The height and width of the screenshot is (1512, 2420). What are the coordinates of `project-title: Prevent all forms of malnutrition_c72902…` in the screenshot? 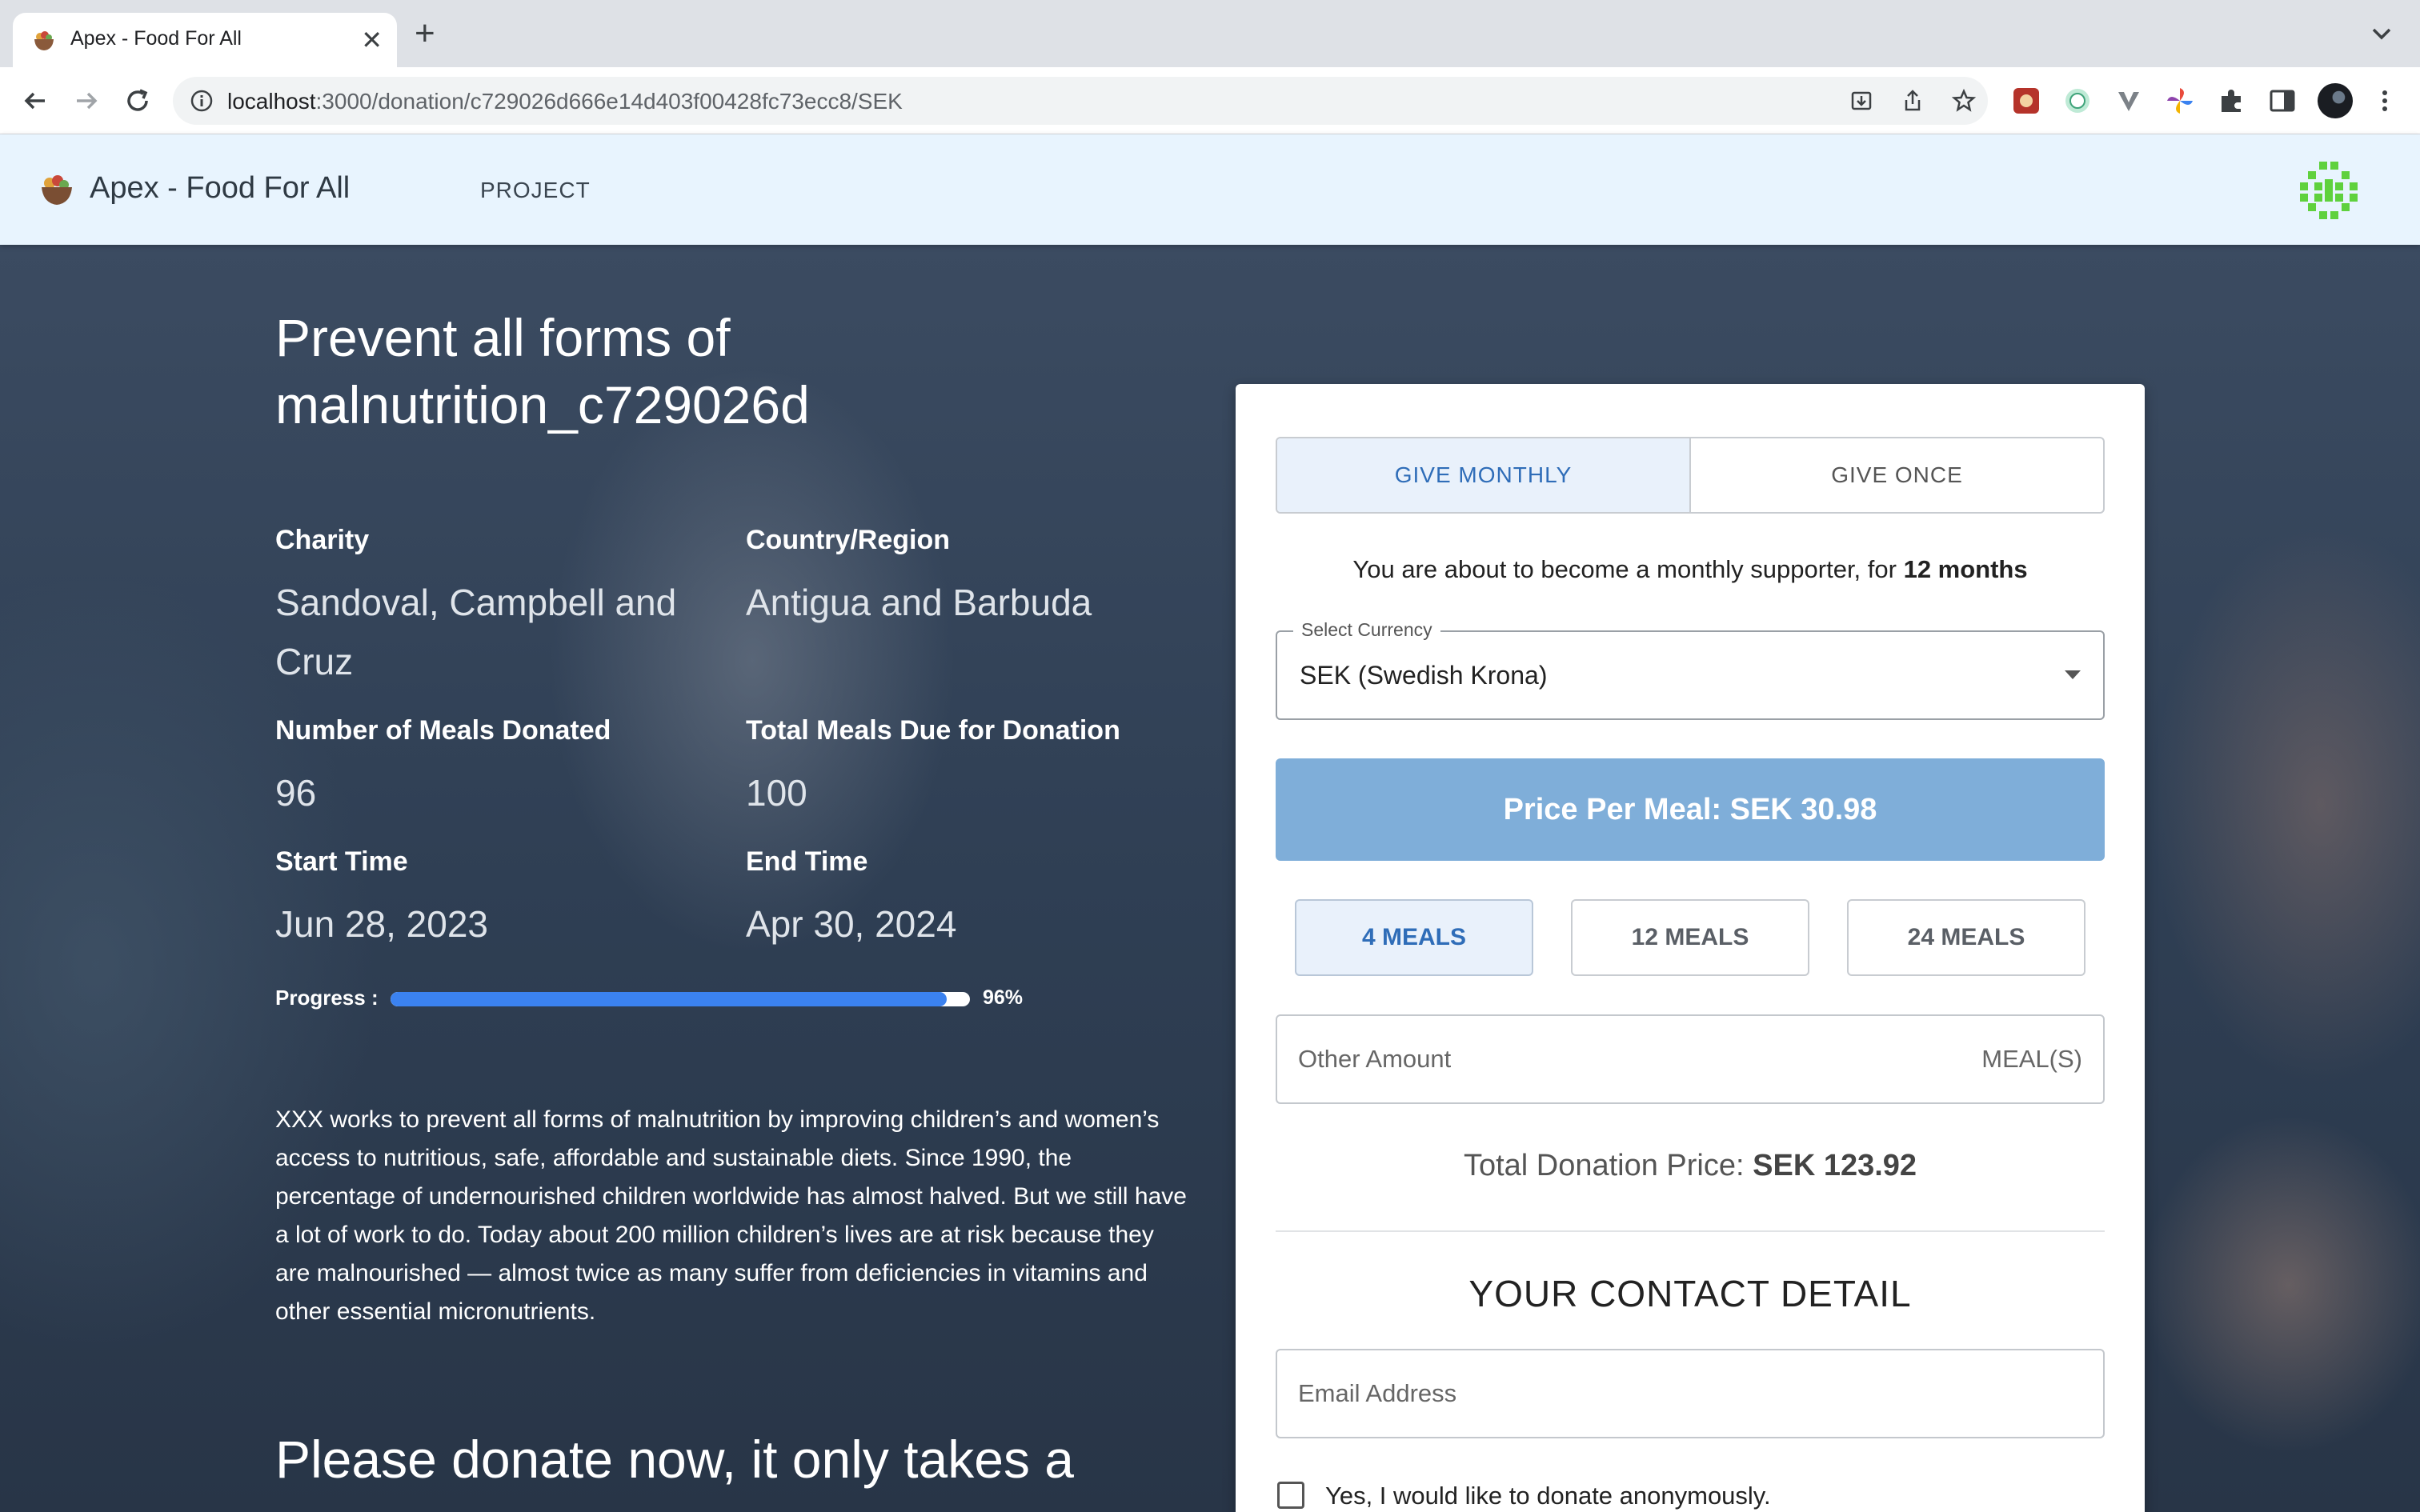 It's located at (542, 371).